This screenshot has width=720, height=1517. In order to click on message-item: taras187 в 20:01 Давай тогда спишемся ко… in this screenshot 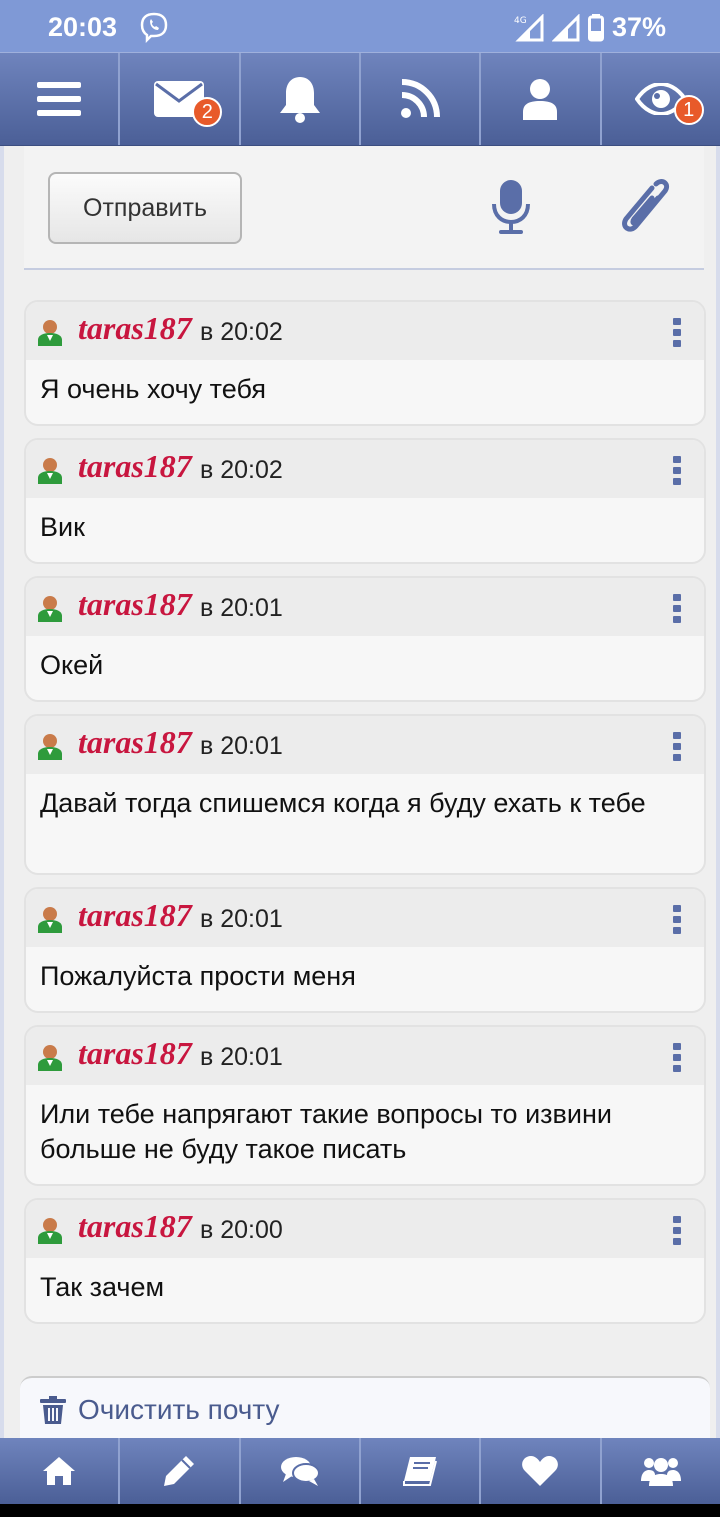, I will do `click(365, 794)`.